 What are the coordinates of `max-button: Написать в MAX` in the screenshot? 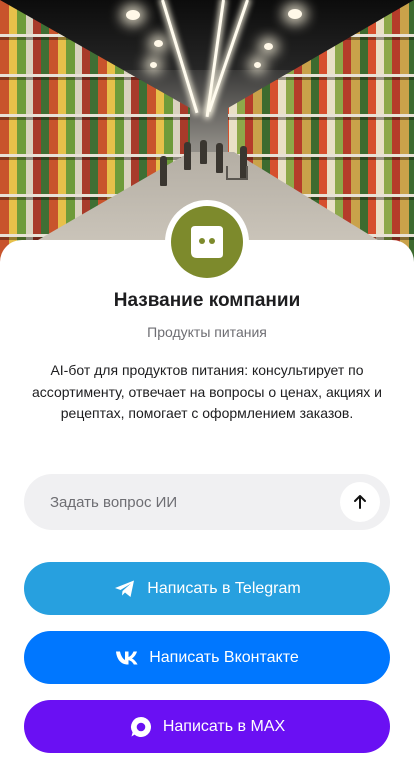 It's located at (207, 726).